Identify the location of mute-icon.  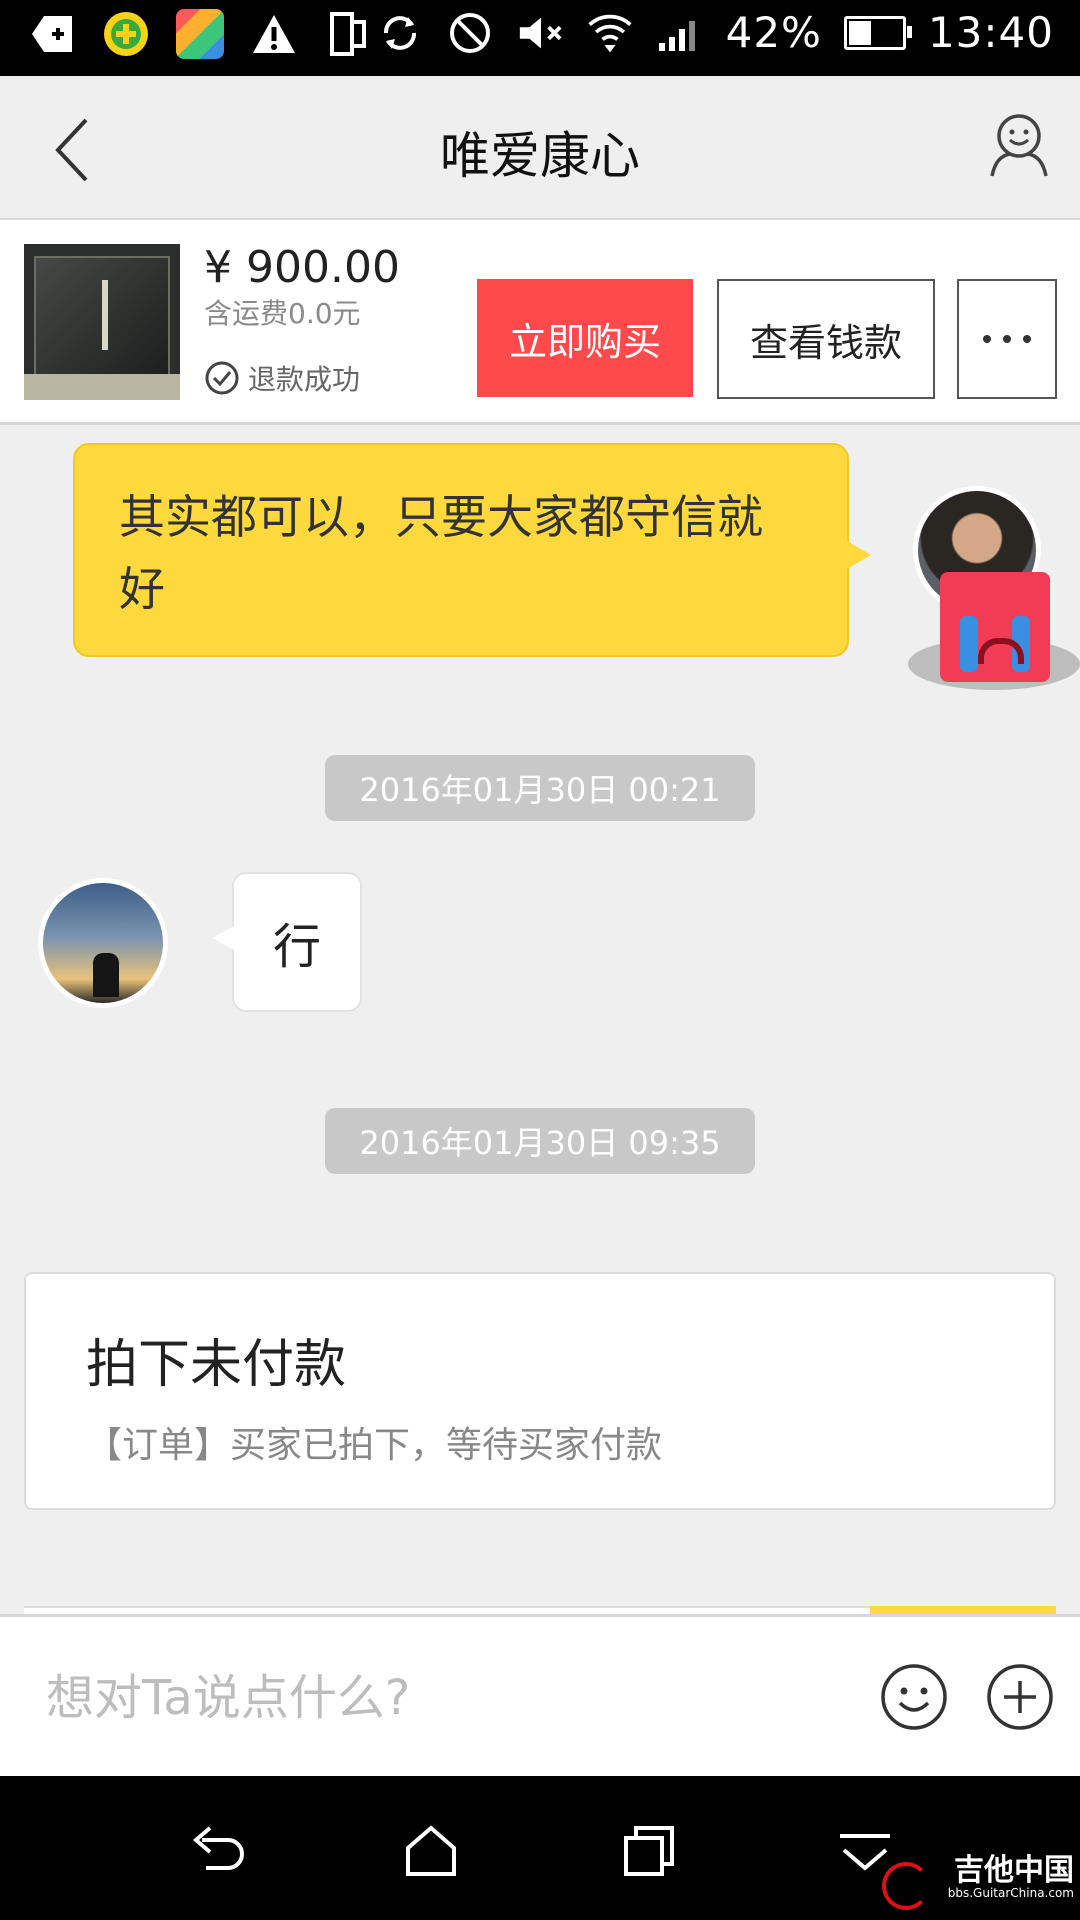
(540, 33).